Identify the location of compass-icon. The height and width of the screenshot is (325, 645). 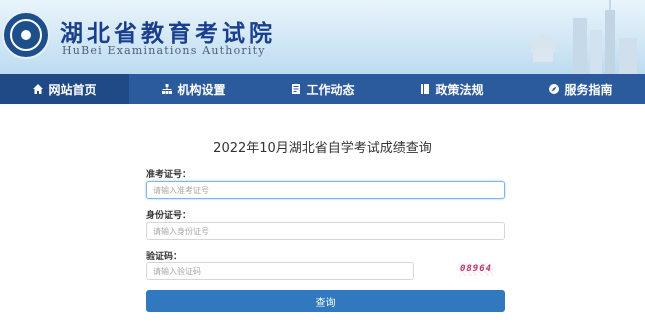
(554, 89).